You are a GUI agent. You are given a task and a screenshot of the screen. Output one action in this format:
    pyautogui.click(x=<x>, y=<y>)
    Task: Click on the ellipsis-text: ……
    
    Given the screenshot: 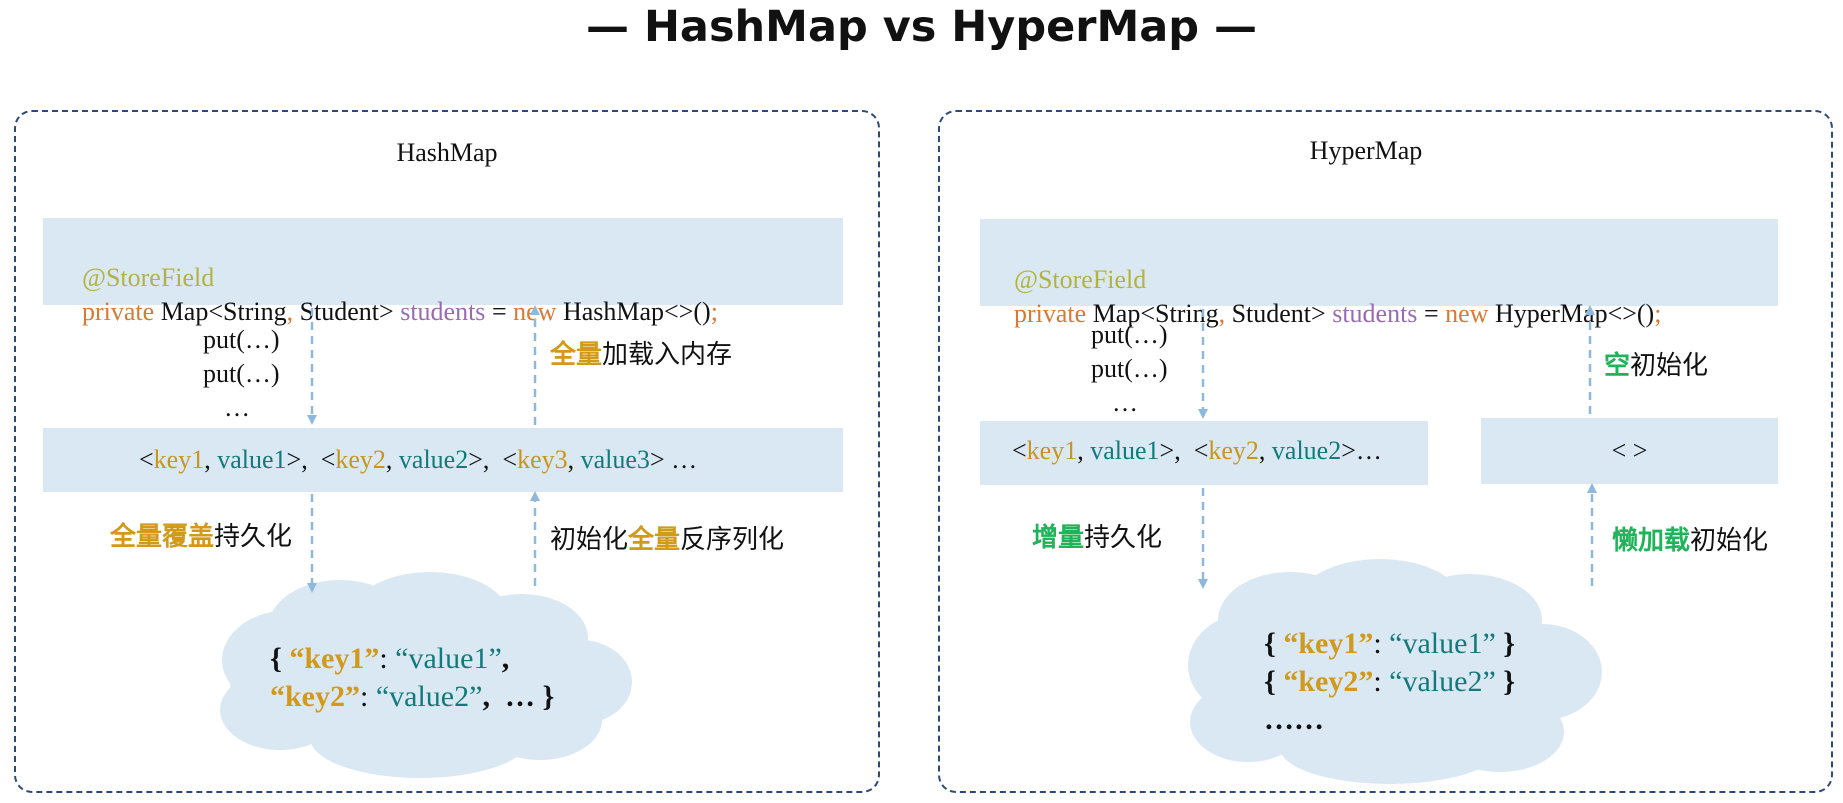 What is the action you would take?
    pyautogui.click(x=1294, y=719)
    